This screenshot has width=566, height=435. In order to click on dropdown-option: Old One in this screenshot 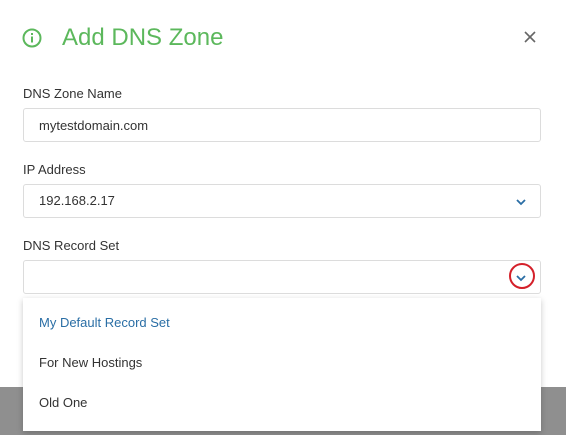, I will do `click(282, 403)`.